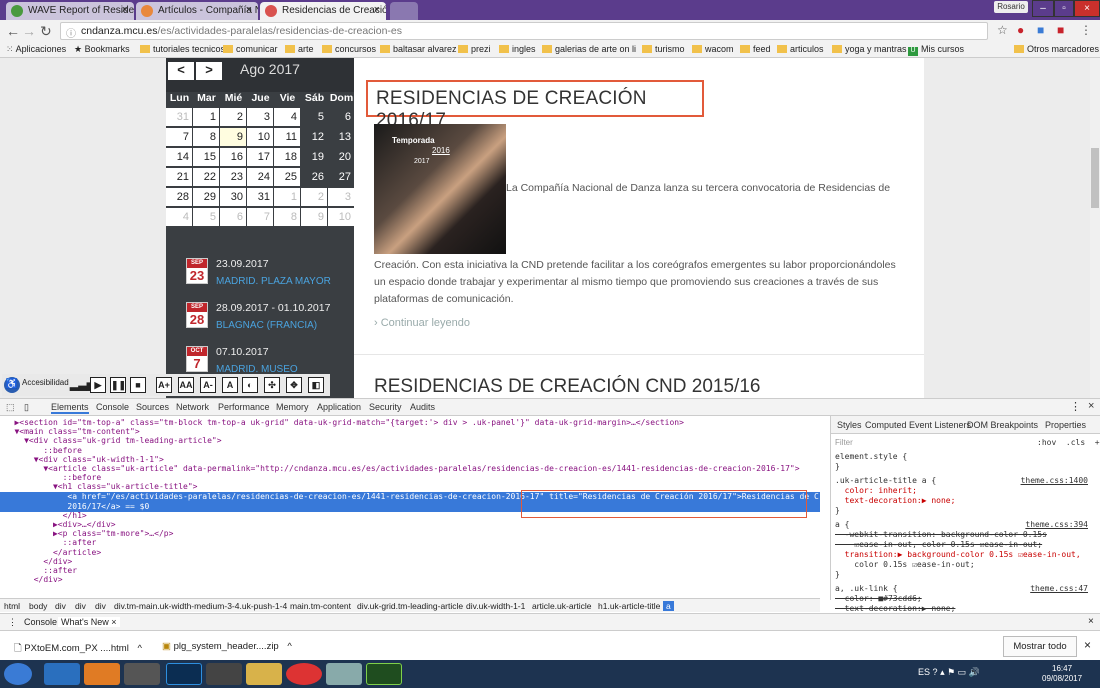  What do you see at coordinates (495, 606) in the screenshot?
I see `breadcrumb-item: div.uk-width-1-1` at bounding box center [495, 606].